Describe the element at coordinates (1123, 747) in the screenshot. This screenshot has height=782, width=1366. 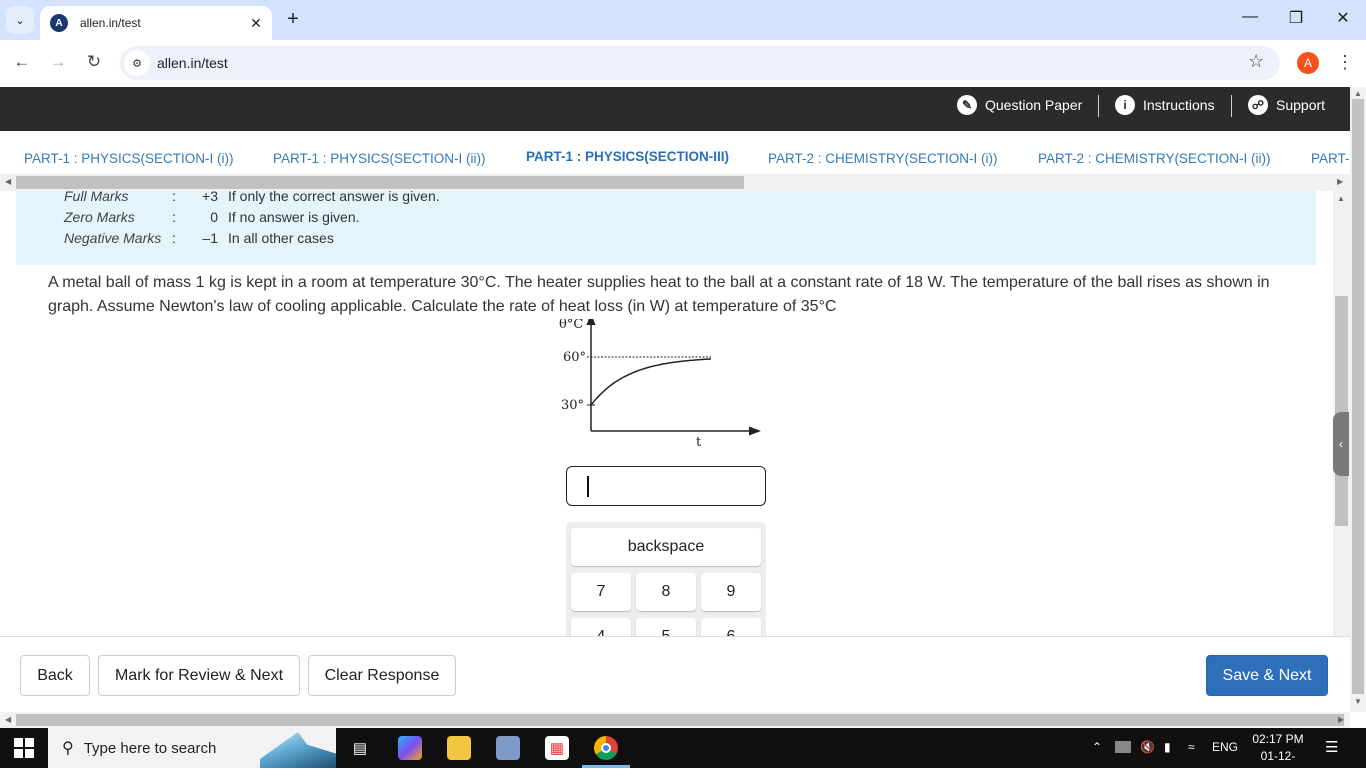
I see `network-device-icon` at that location.